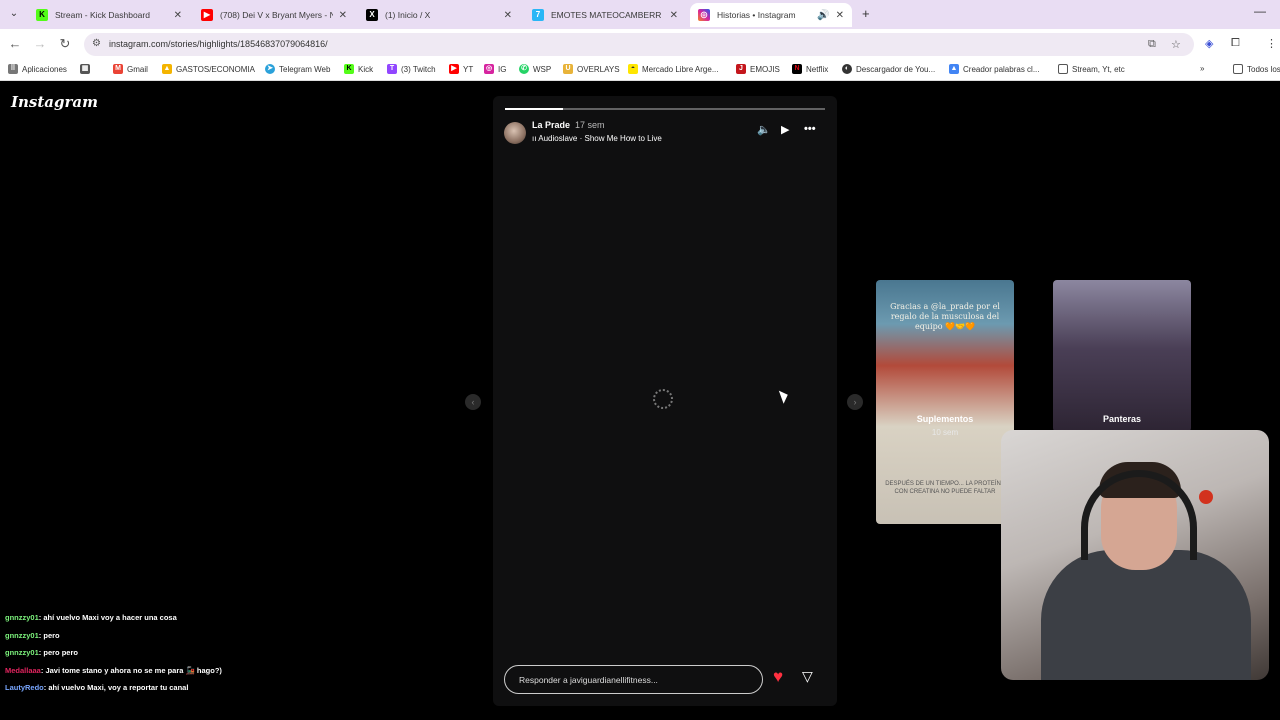 This screenshot has height=720, width=1280. I want to click on extension-icon: ◈, so click(1209, 43).